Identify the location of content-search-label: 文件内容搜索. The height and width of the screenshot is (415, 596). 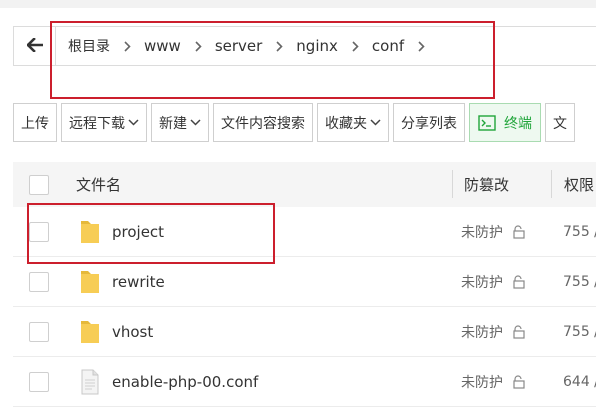
(263, 123).